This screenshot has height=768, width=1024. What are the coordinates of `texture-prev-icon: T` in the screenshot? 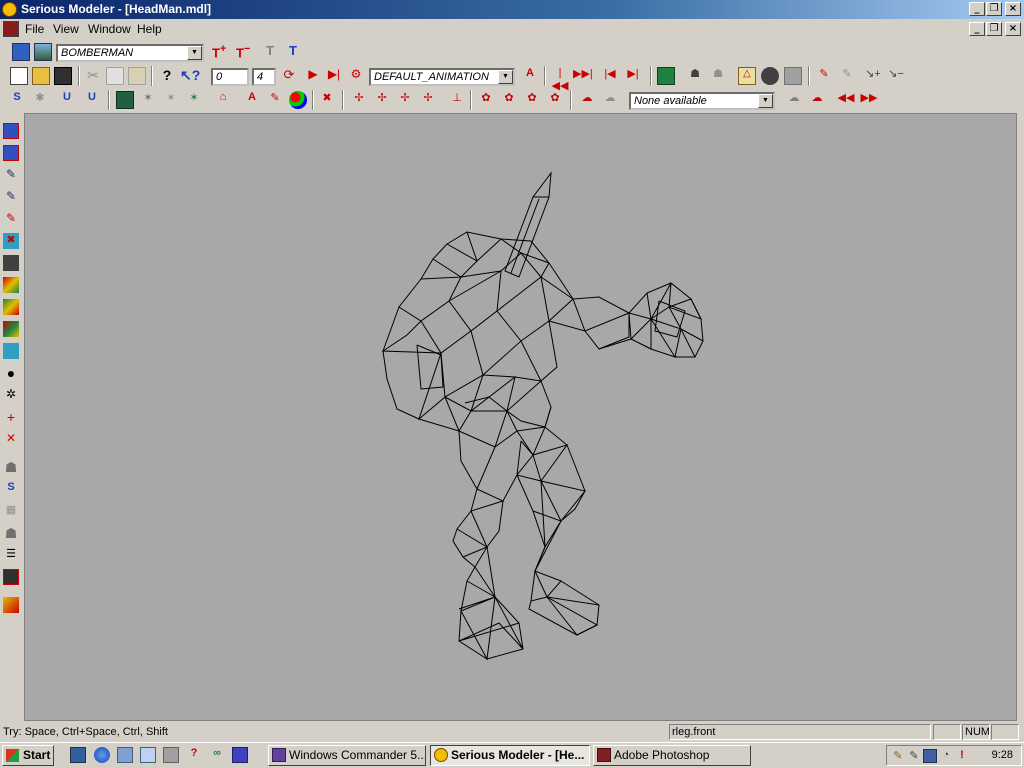 It's located at (298, 52).